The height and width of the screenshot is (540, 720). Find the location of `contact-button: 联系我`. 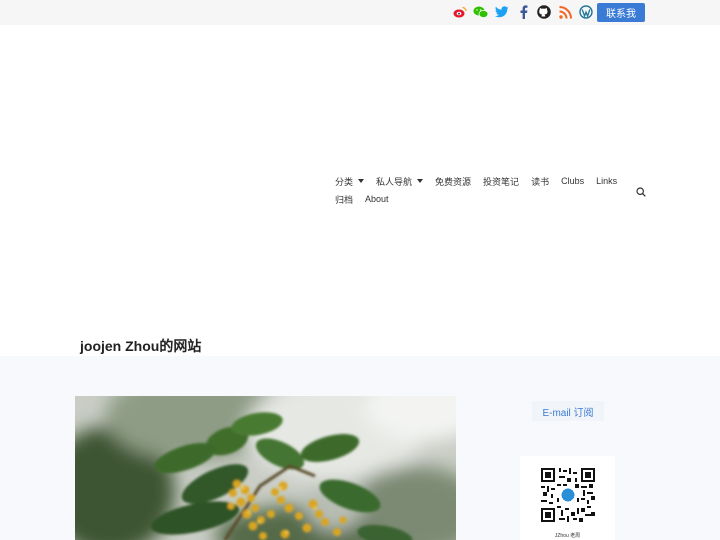

contact-button: 联系我 is located at coordinates (621, 12).